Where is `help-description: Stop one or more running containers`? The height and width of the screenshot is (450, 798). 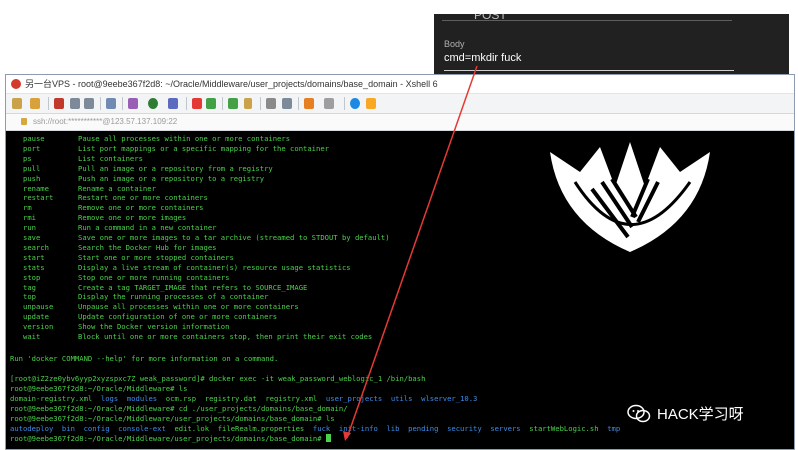
help-description: Stop one or more running containers is located at coordinates (154, 277).